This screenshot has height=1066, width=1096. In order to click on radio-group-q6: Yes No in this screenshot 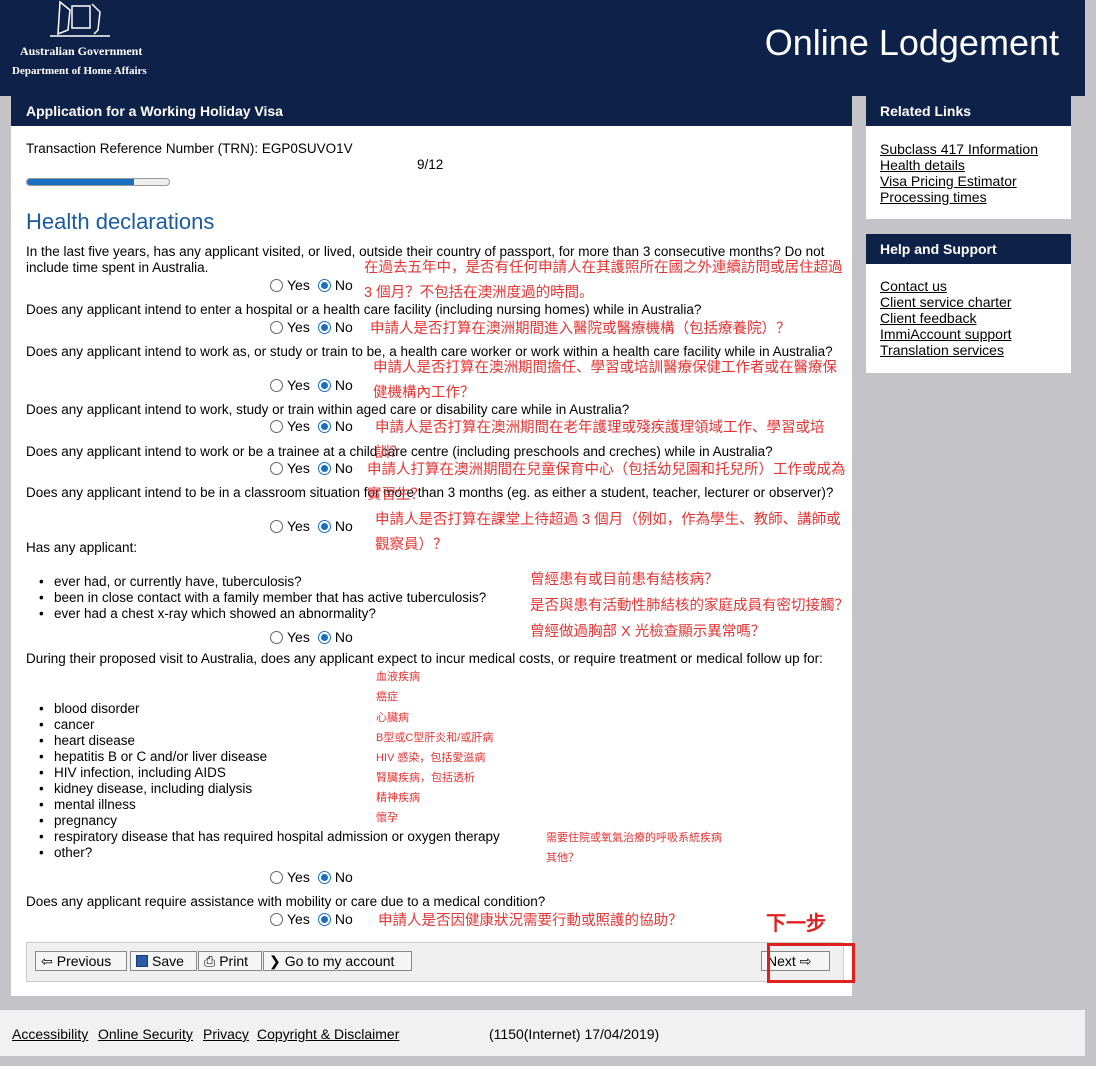, I will do `click(315, 526)`.